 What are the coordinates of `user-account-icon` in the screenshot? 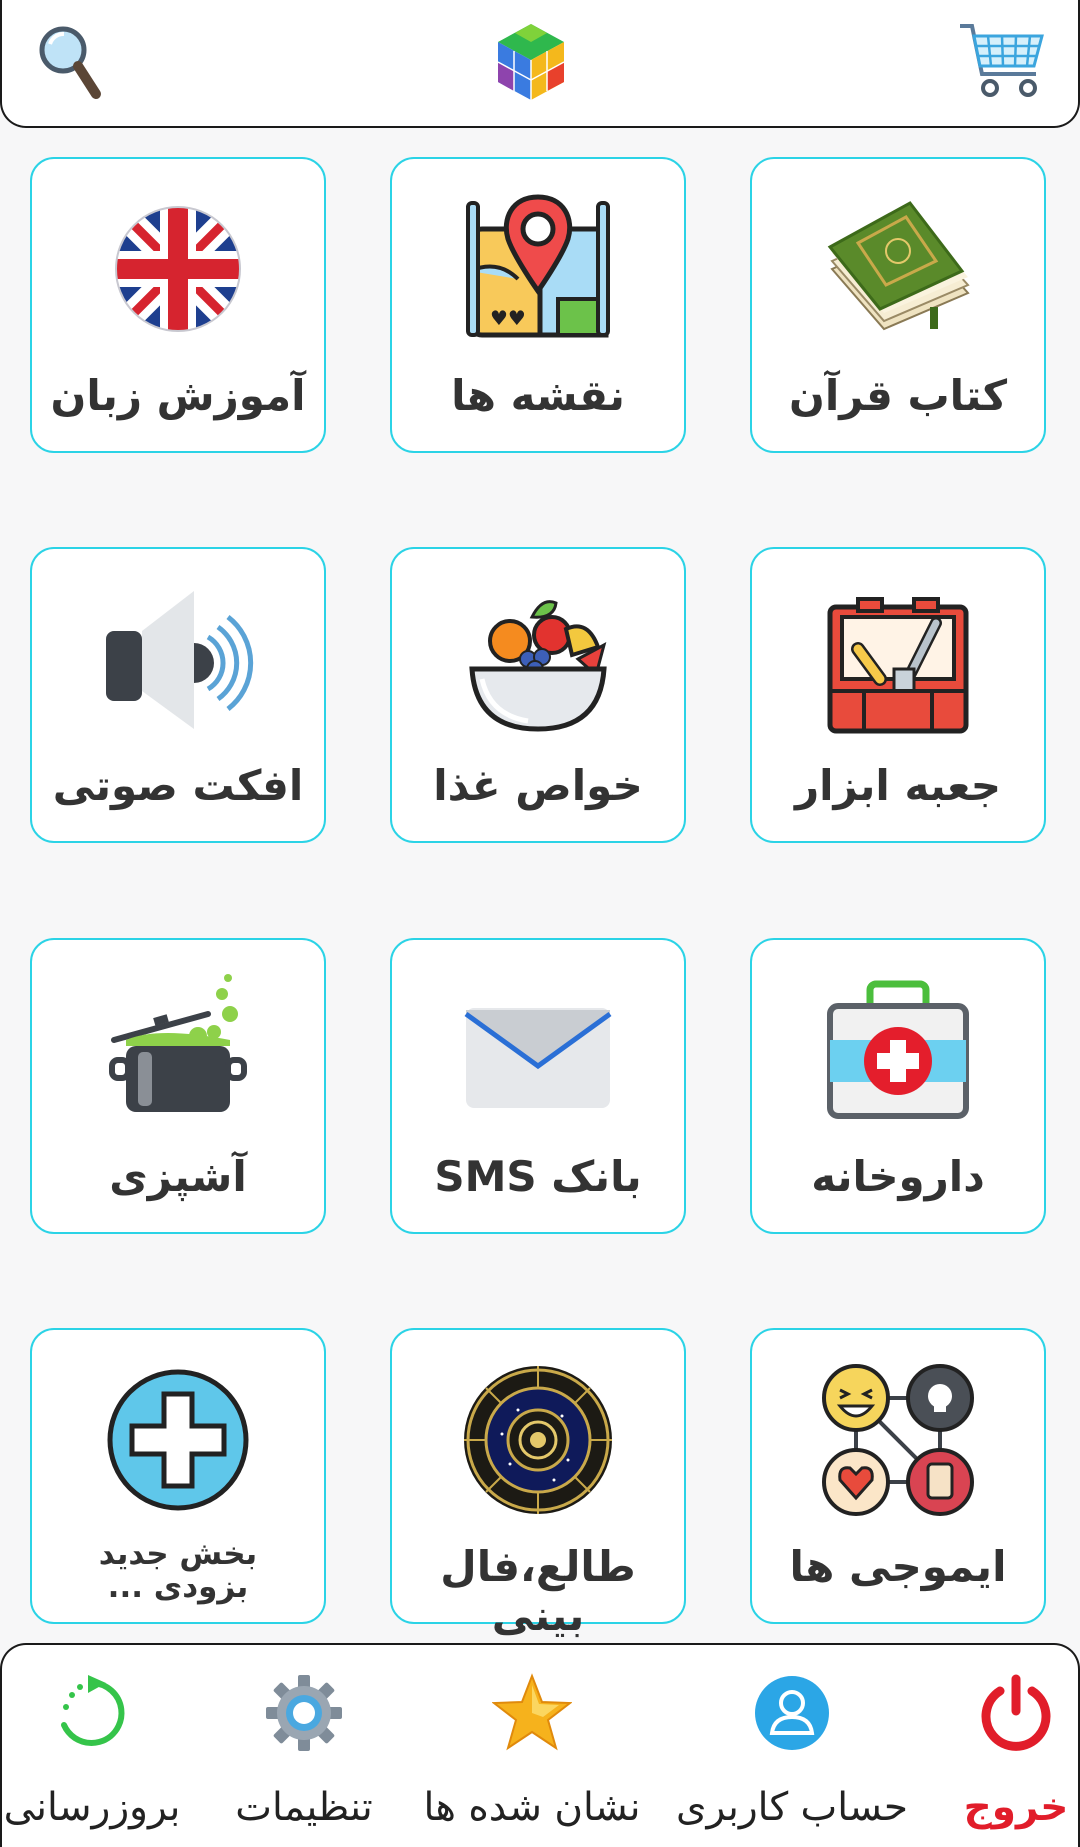 It's located at (792, 1713).